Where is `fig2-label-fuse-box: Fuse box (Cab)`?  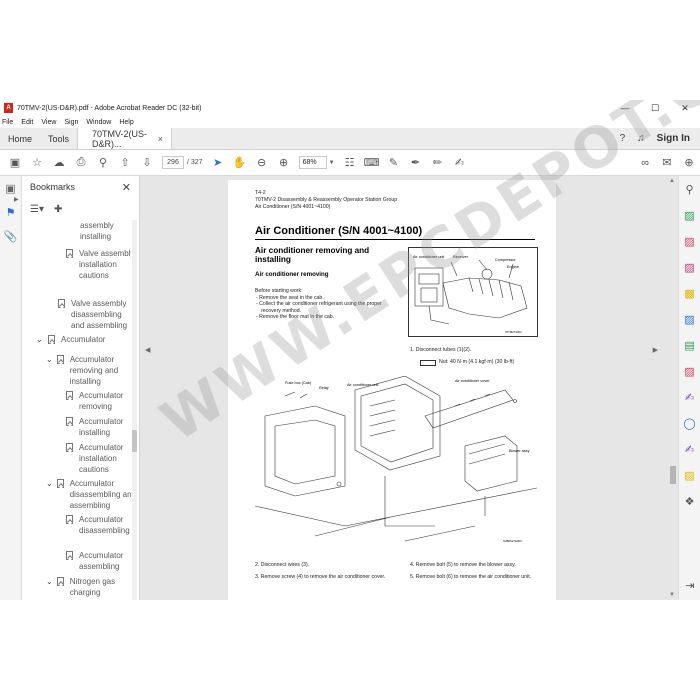
fig2-label-fuse-box: Fuse box (Cab) is located at coordinates (298, 383).